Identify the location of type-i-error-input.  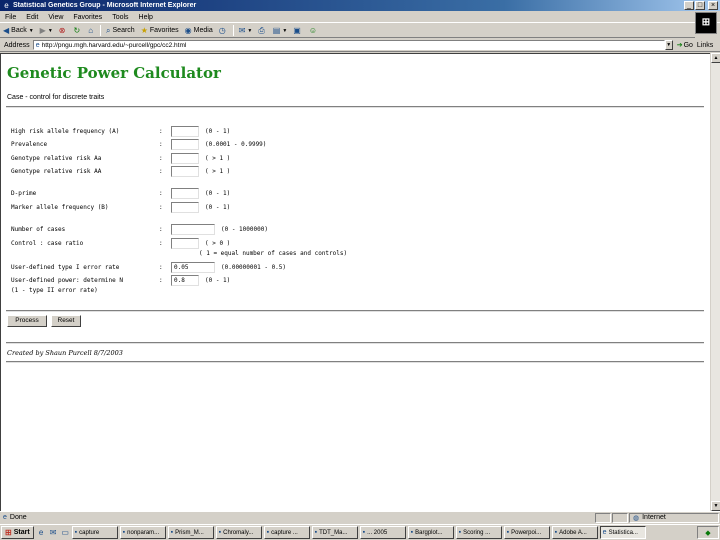
(193, 267).